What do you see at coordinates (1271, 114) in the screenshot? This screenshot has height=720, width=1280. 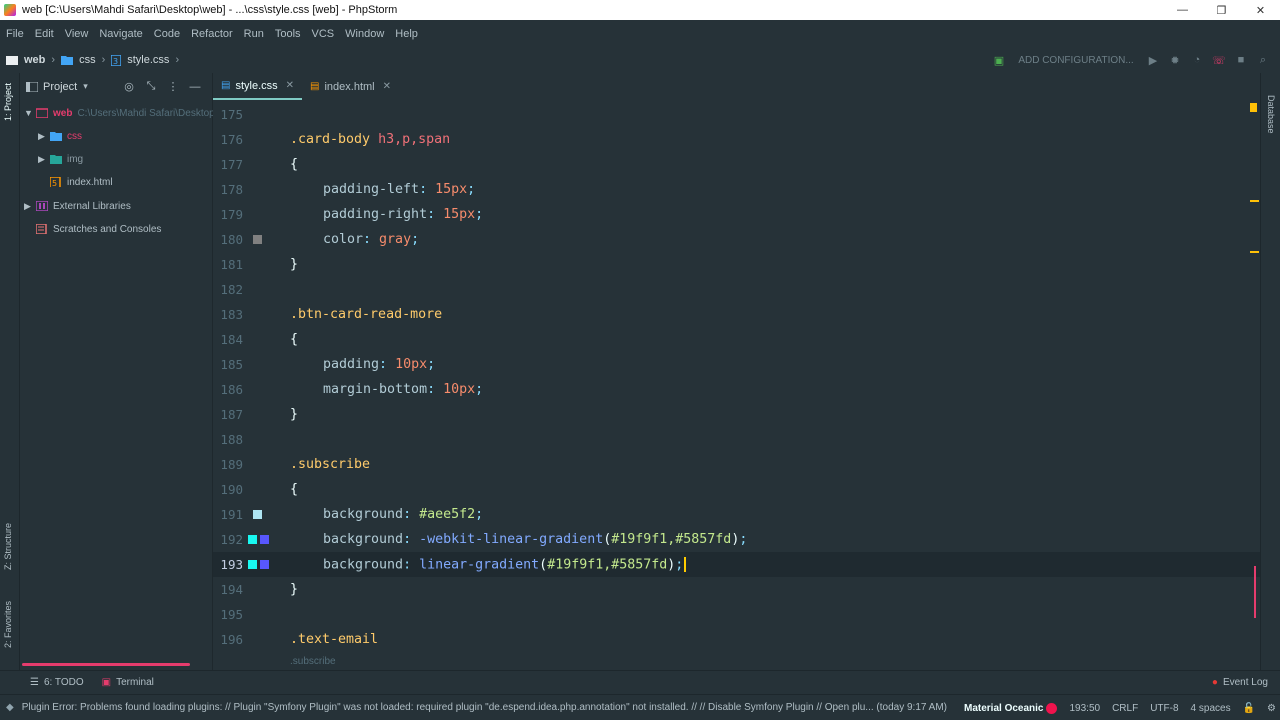 I see `database-tool-button: Database` at bounding box center [1271, 114].